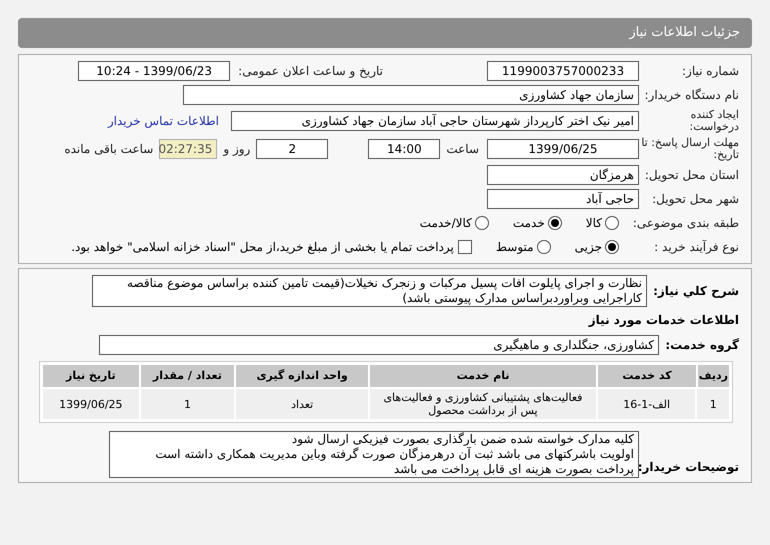  I want to click on field-label: شماره نیاز:, so click(710, 71).